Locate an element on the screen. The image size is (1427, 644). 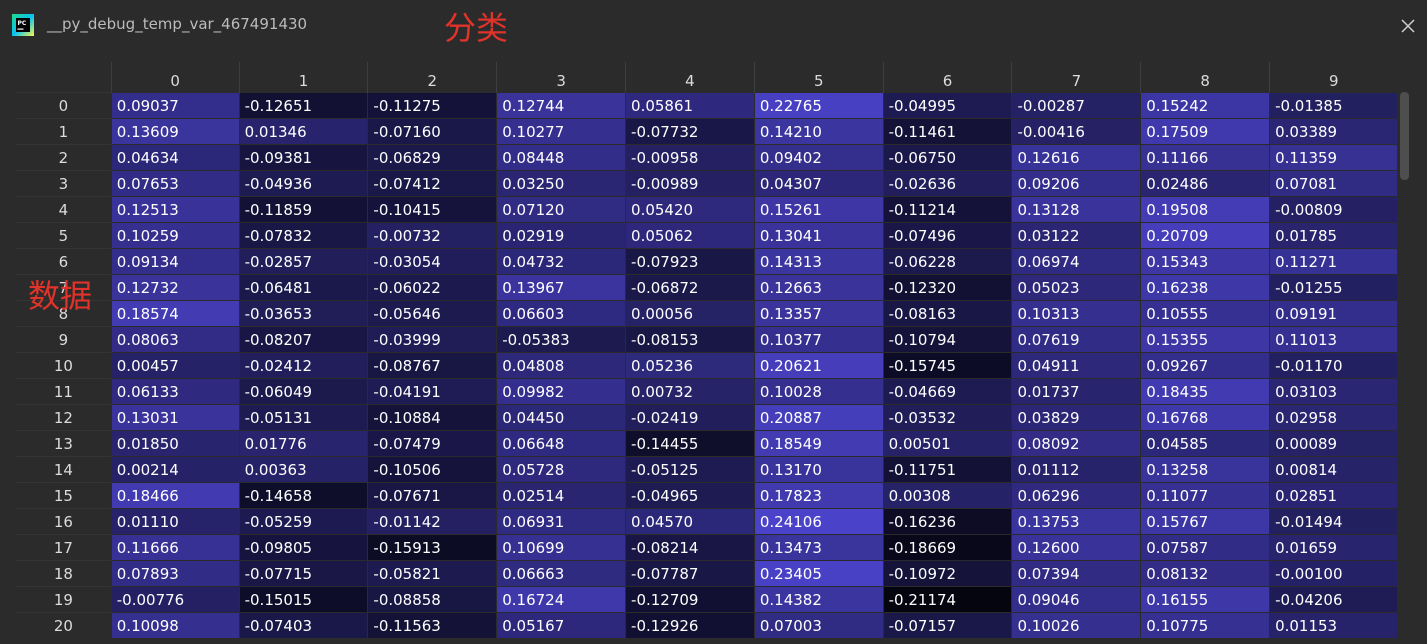
table-cell: 0.01112 is located at coordinates (1076, 469).